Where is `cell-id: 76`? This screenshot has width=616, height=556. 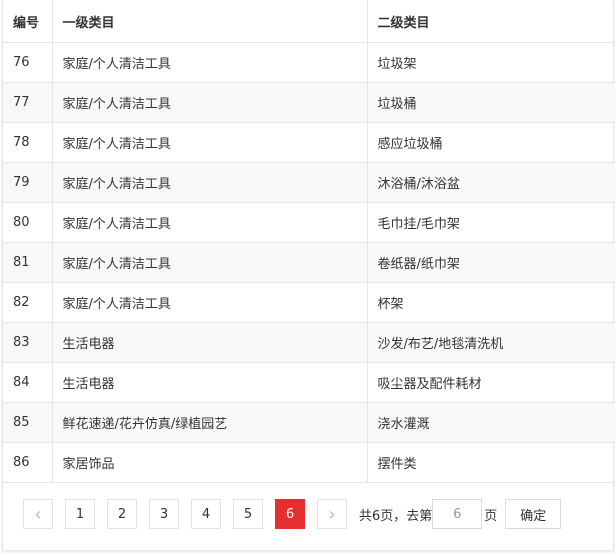
cell-id: 76 is located at coordinates (27, 62).